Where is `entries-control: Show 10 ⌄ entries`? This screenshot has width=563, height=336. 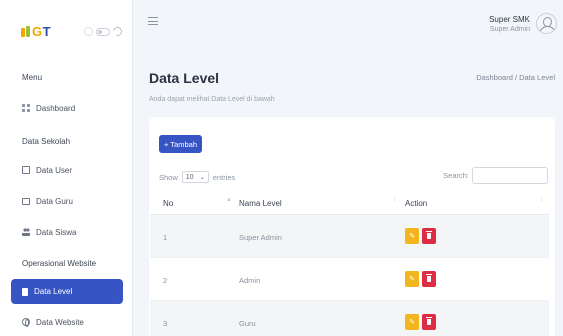
entries-control: Show 10 ⌄ entries is located at coordinates (197, 177).